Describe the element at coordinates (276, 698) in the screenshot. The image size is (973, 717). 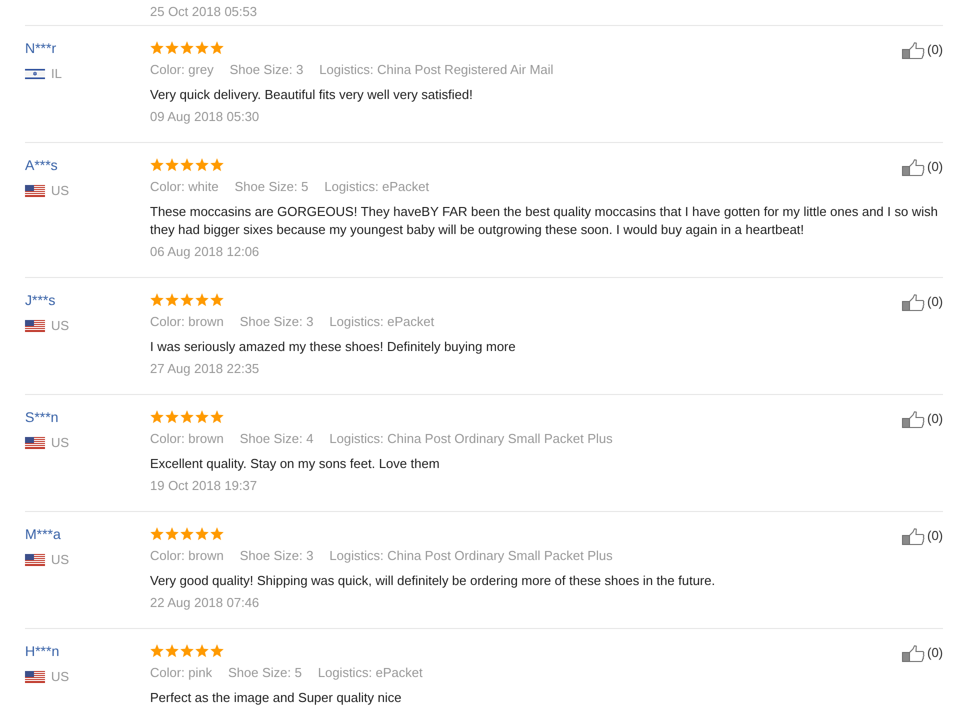
I see `review-text: Perfect as the image and Super quality nice` at that location.